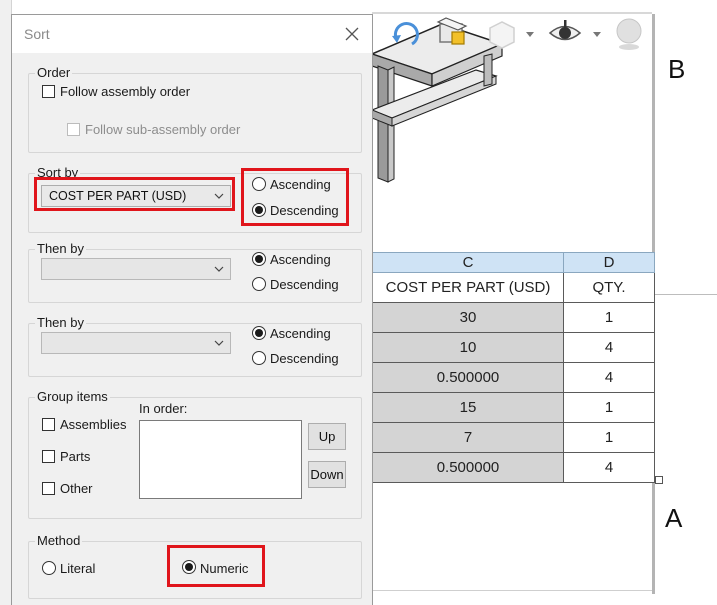 This screenshot has height=605, width=717. Describe the element at coordinates (468, 262) in the screenshot. I see `column-letter: C` at that location.